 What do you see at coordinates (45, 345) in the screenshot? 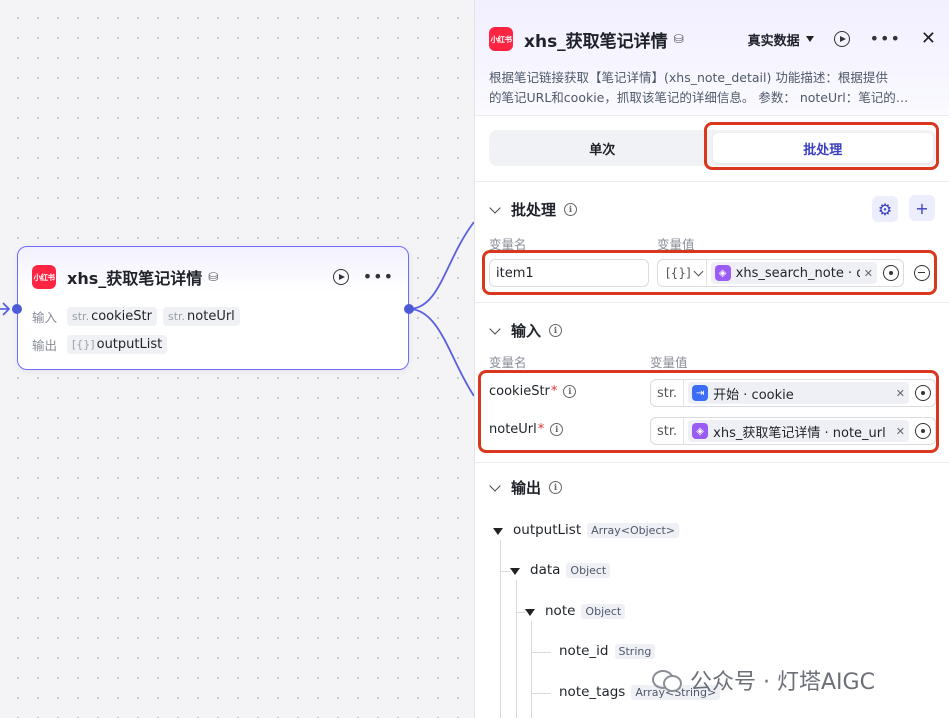
I see `outputs-label: 输出` at bounding box center [45, 345].